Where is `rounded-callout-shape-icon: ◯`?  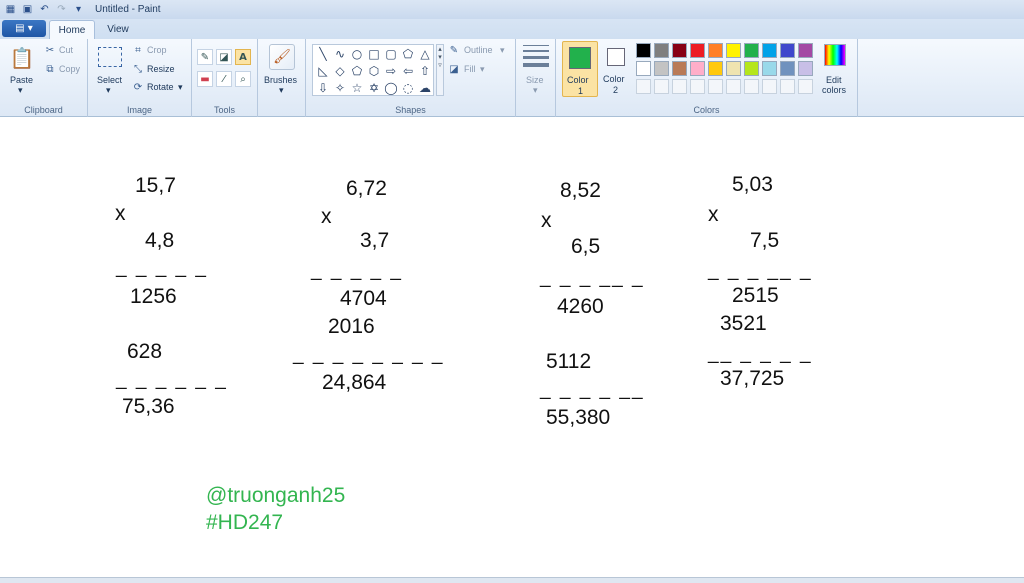
rounded-callout-shape-icon: ◯ is located at coordinates (391, 88).